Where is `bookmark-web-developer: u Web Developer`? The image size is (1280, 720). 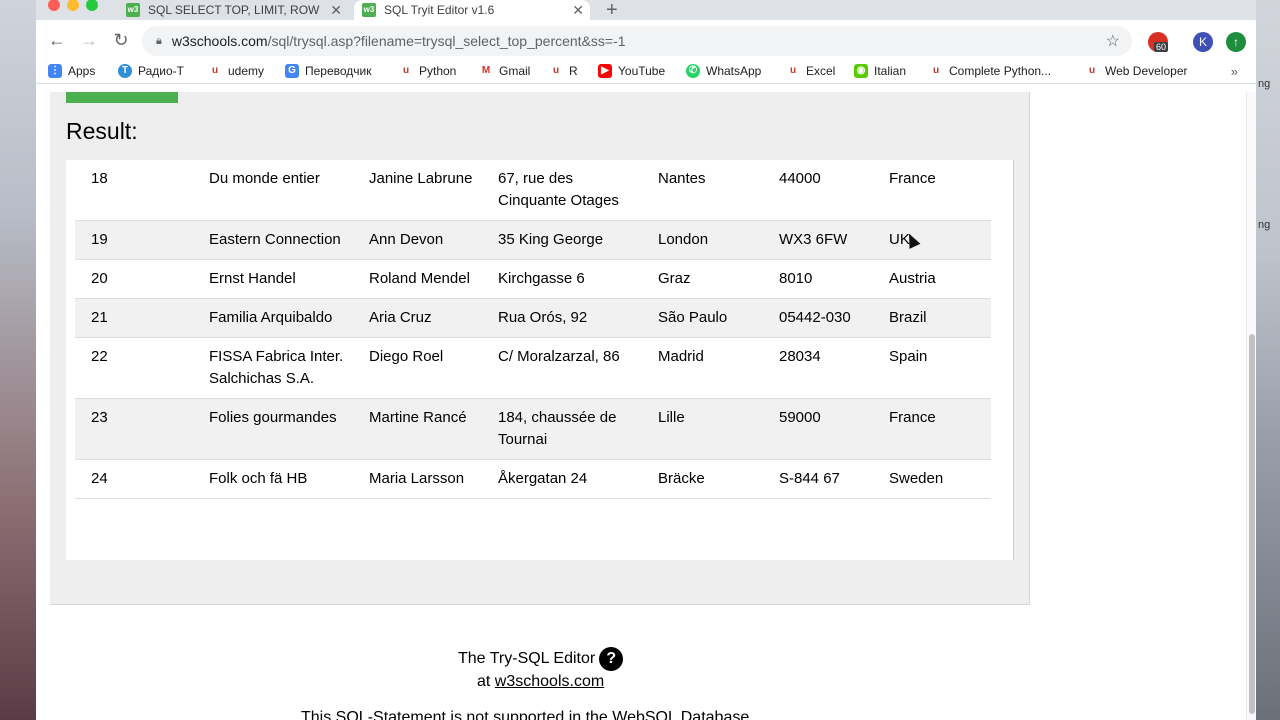
bookmark-web-developer: u Web Developer is located at coordinates (1136, 71).